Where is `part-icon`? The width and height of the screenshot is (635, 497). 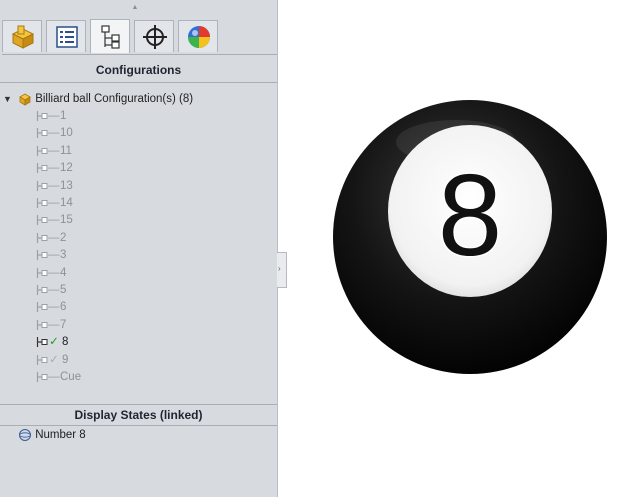 part-icon is located at coordinates (23, 37).